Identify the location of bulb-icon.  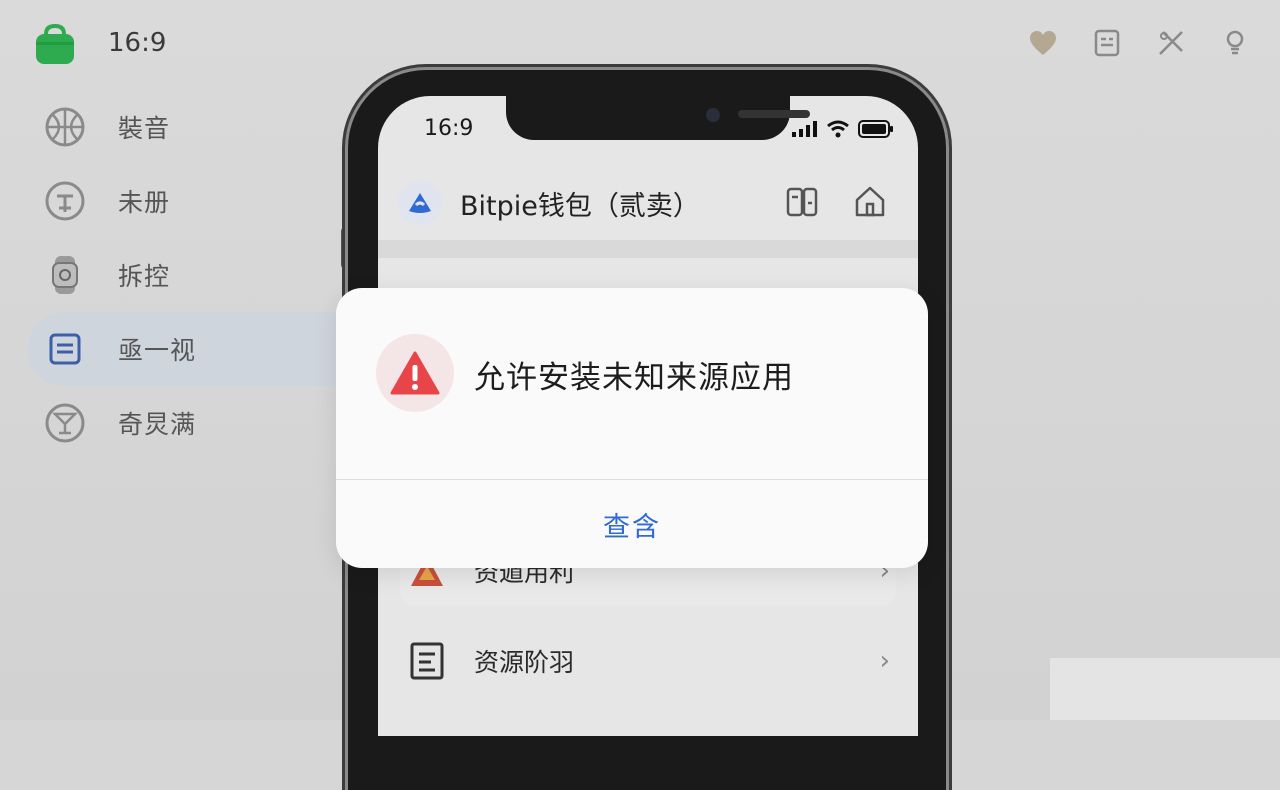
(1235, 43).